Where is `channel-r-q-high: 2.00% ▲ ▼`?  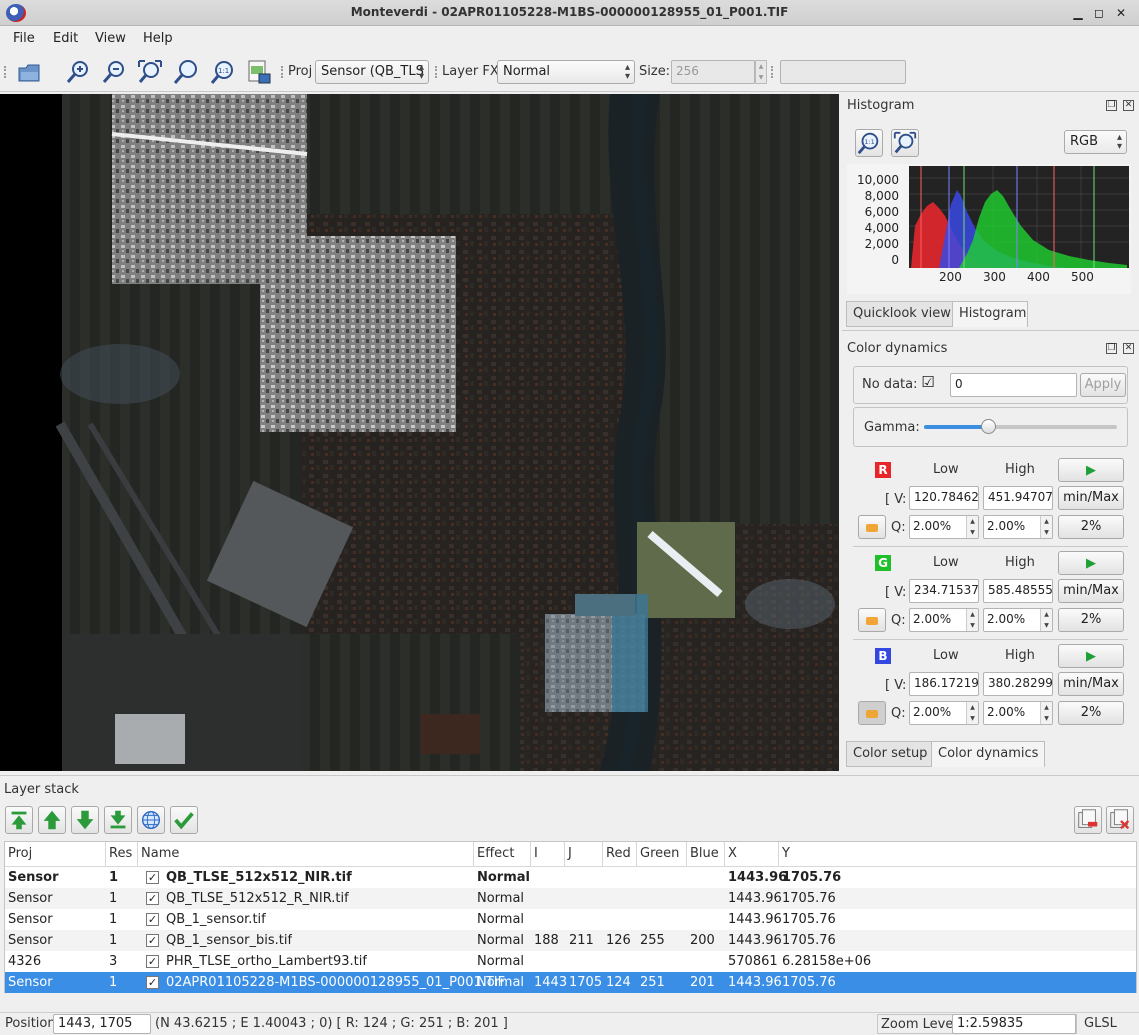 channel-r-q-high: 2.00% ▲ ▼ is located at coordinates (1018, 527).